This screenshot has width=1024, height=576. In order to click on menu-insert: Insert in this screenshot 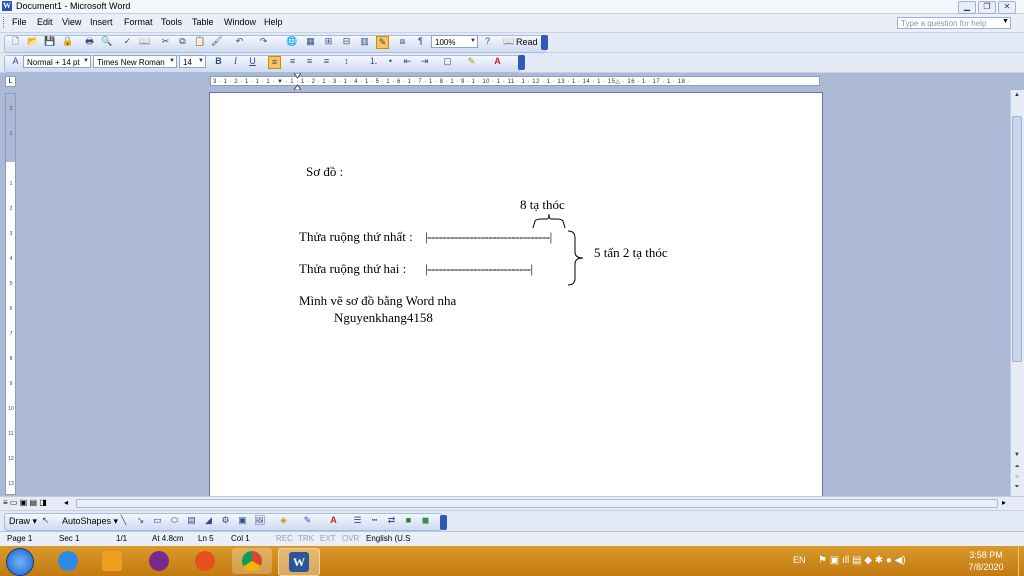, I will do `click(101, 22)`.